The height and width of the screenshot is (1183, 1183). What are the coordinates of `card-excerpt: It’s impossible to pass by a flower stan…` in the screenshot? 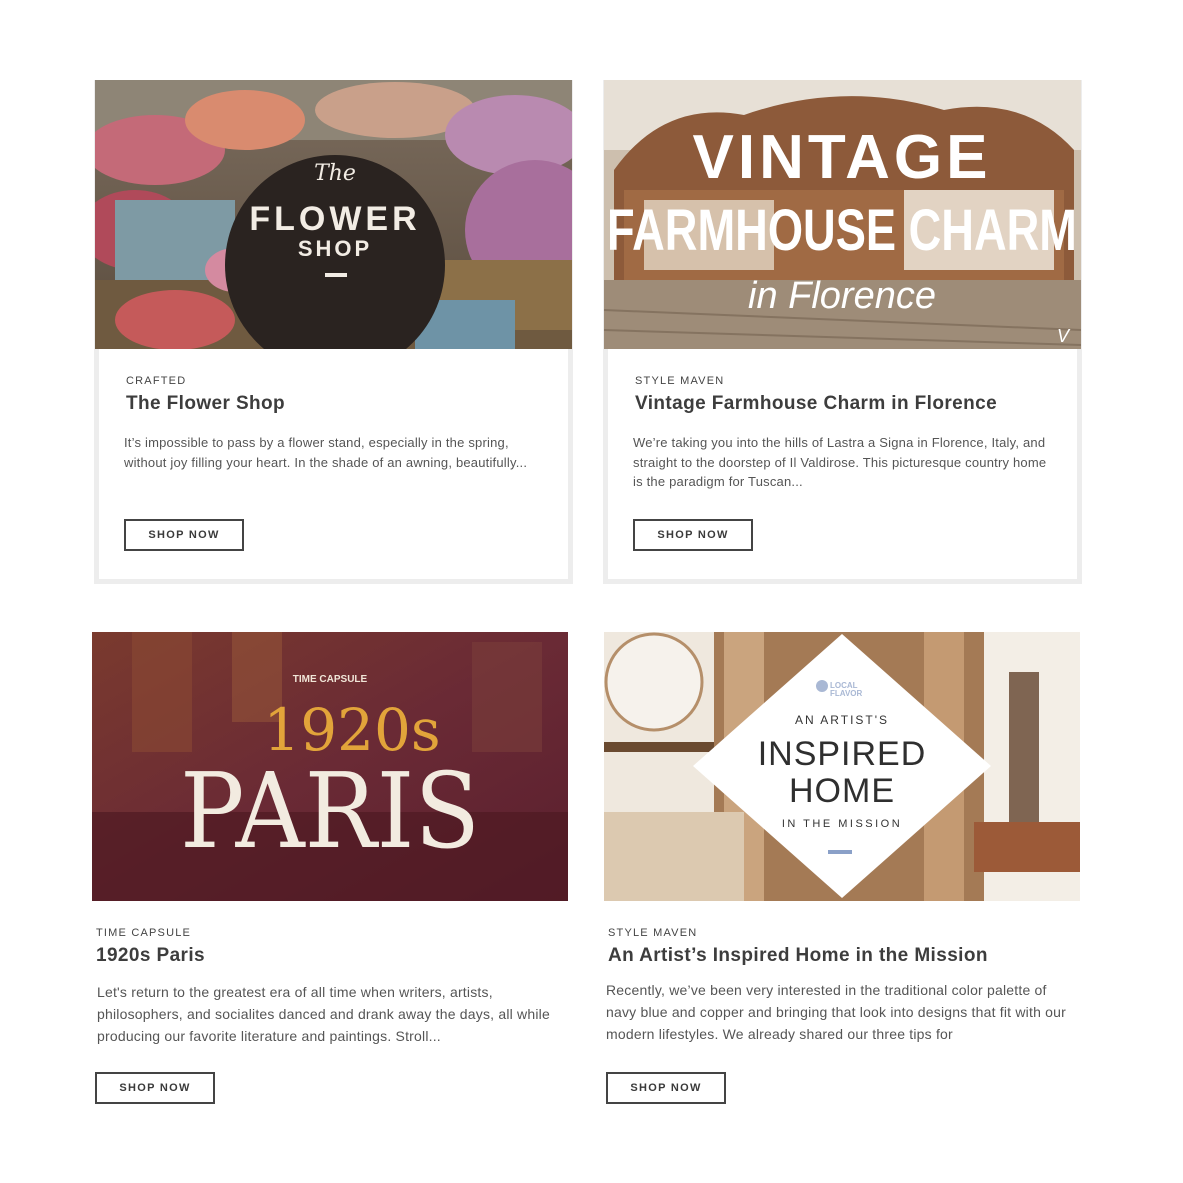 It's located at (326, 452).